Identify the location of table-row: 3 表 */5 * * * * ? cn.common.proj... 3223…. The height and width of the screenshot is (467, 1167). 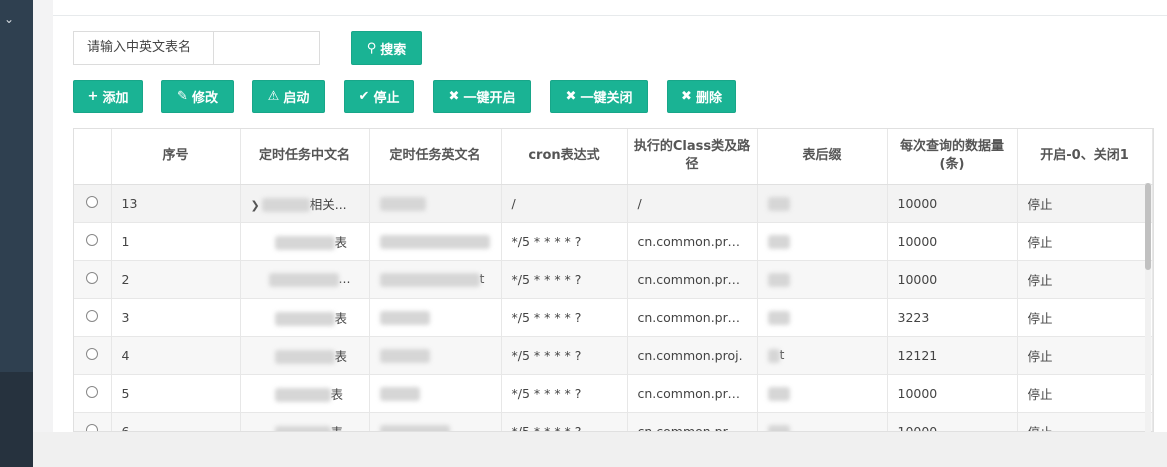
(613, 317).